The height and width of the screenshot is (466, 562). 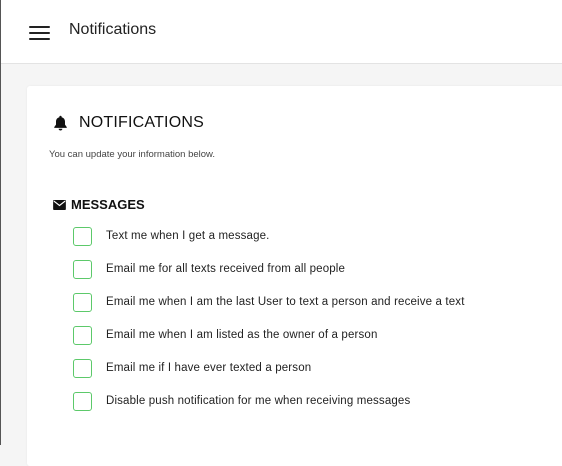 What do you see at coordinates (108, 204) in the screenshot?
I see `messages-heading-label: MESSAGES` at bounding box center [108, 204].